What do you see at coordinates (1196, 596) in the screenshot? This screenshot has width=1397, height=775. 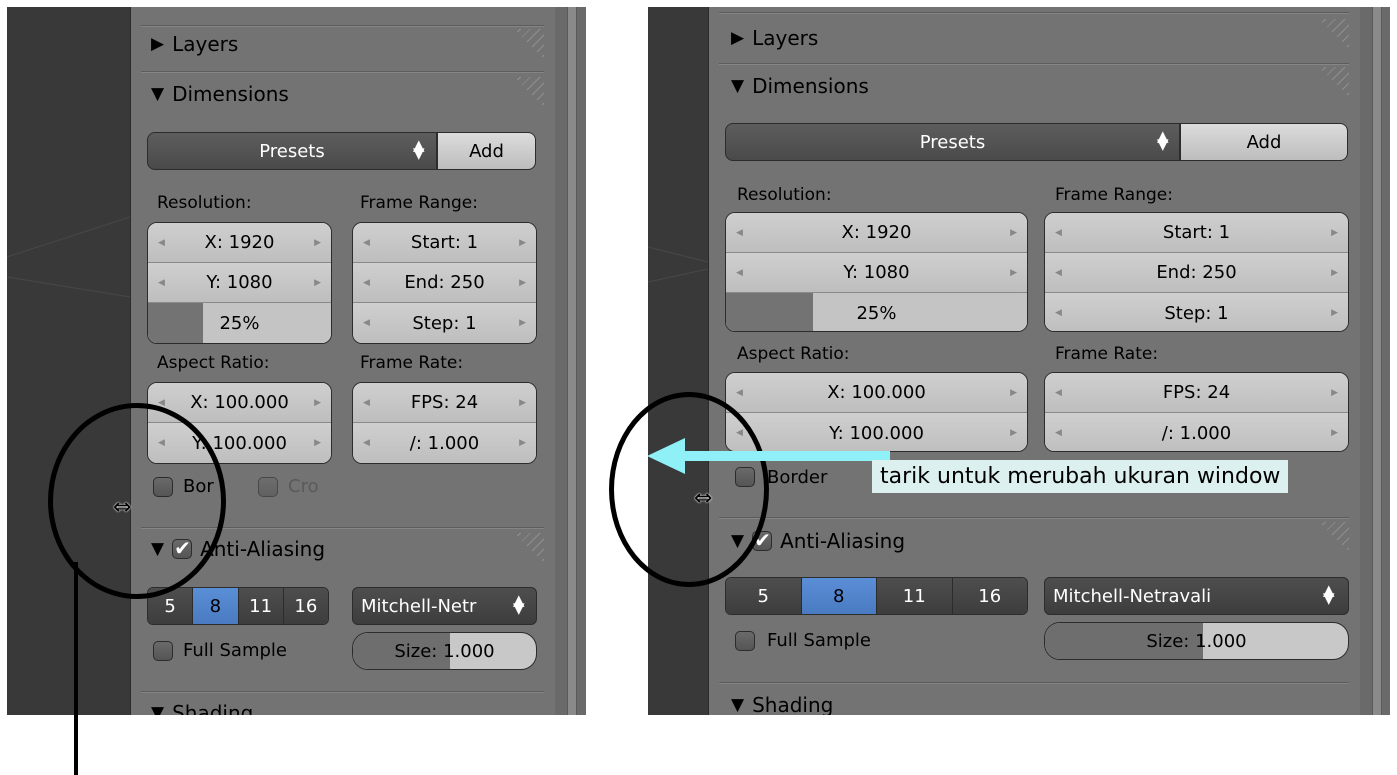 I see `filter-dropdown: Mitchell-Netravali` at bounding box center [1196, 596].